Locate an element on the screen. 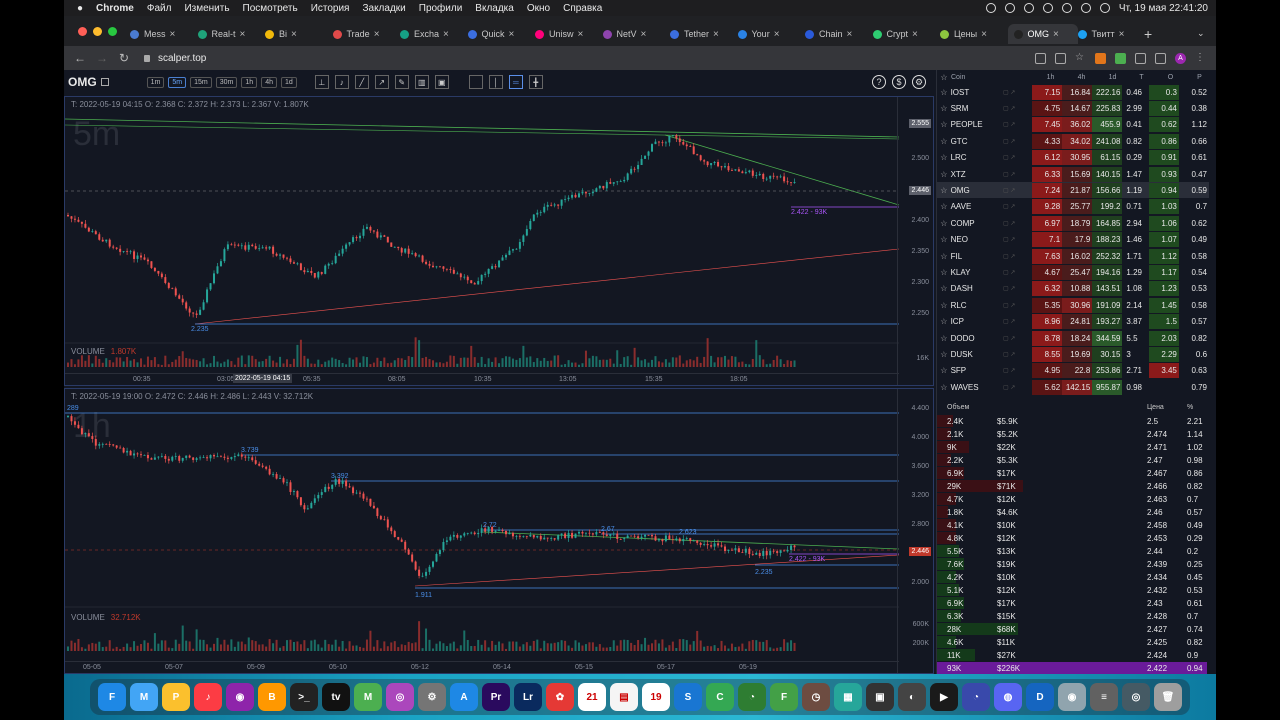 The image size is (1280, 720). watchlist-row: ☆ COMP ▢ ↗ 6.97 18.79 164.85 2.94 1.06 0.62 is located at coordinates (1073, 223).